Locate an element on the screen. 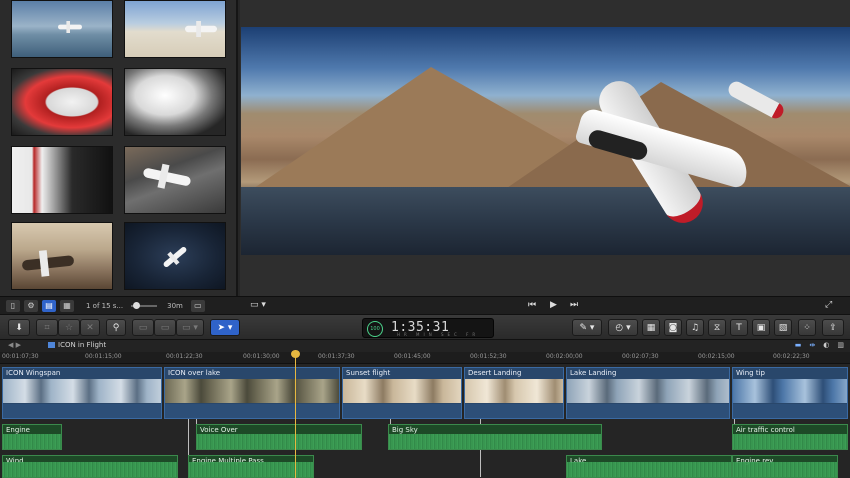 This screenshot has width=850, height=478. ruler-tick: 00:02:07;30 is located at coordinates (640, 356).